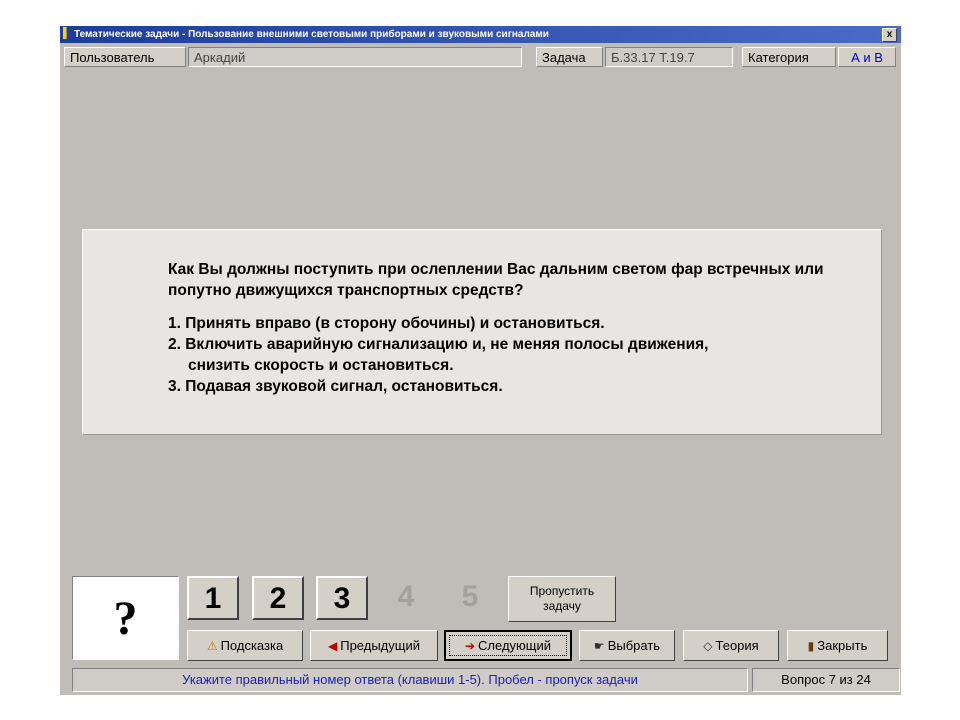  What do you see at coordinates (826, 680) in the screenshot?
I see `question-counter: Вопрос 7 из 24` at bounding box center [826, 680].